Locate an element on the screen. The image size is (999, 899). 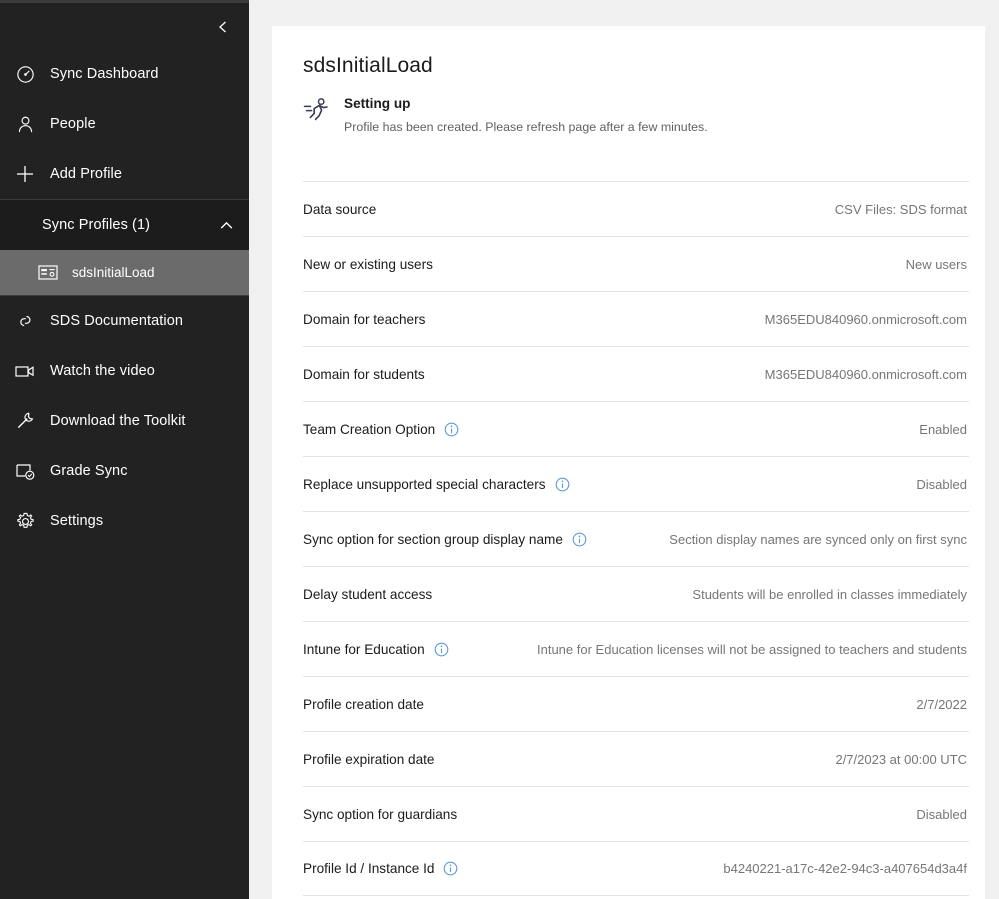
table-row: New or existing users New users is located at coordinates (636, 263).